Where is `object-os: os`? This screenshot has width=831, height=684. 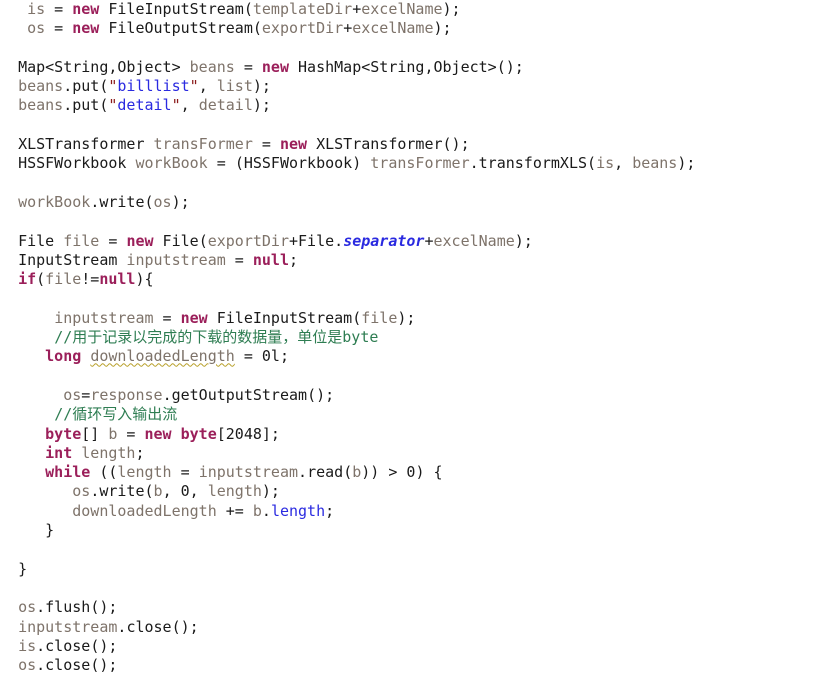
object-os: os is located at coordinates (81, 491).